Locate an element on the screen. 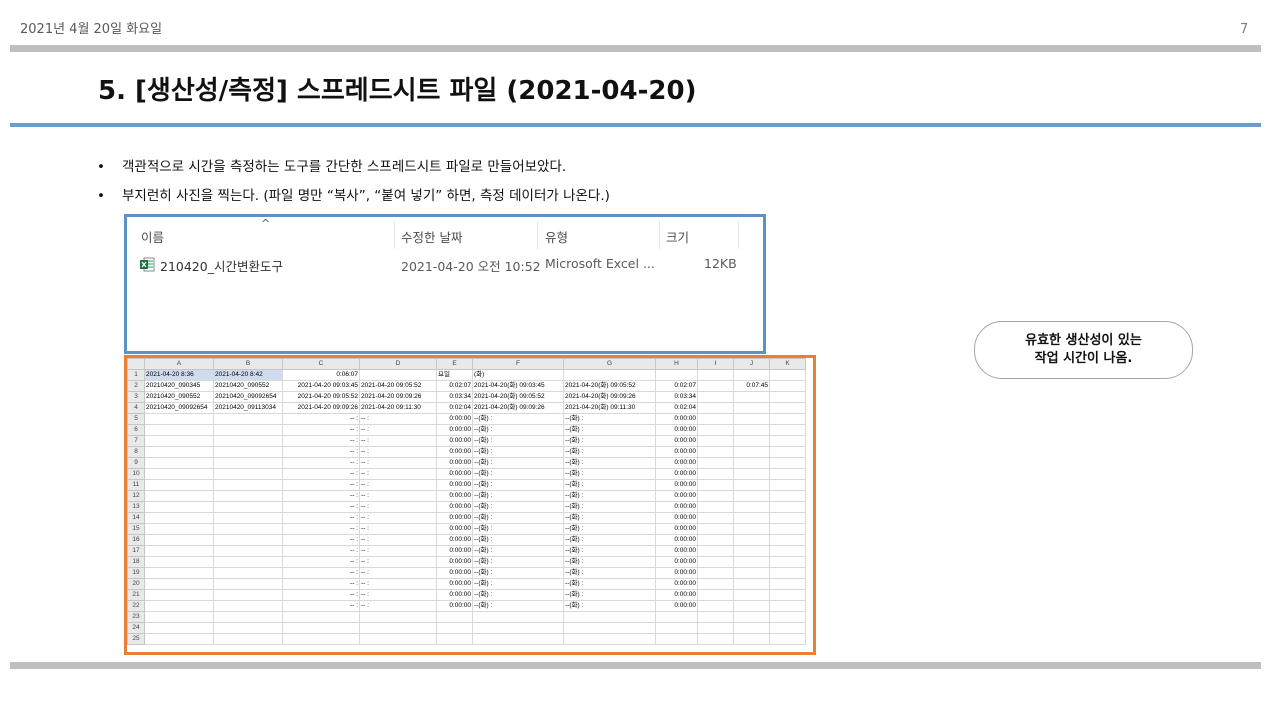 The image size is (1280, 720). column-header-size: 크기 is located at coordinates (677, 236).